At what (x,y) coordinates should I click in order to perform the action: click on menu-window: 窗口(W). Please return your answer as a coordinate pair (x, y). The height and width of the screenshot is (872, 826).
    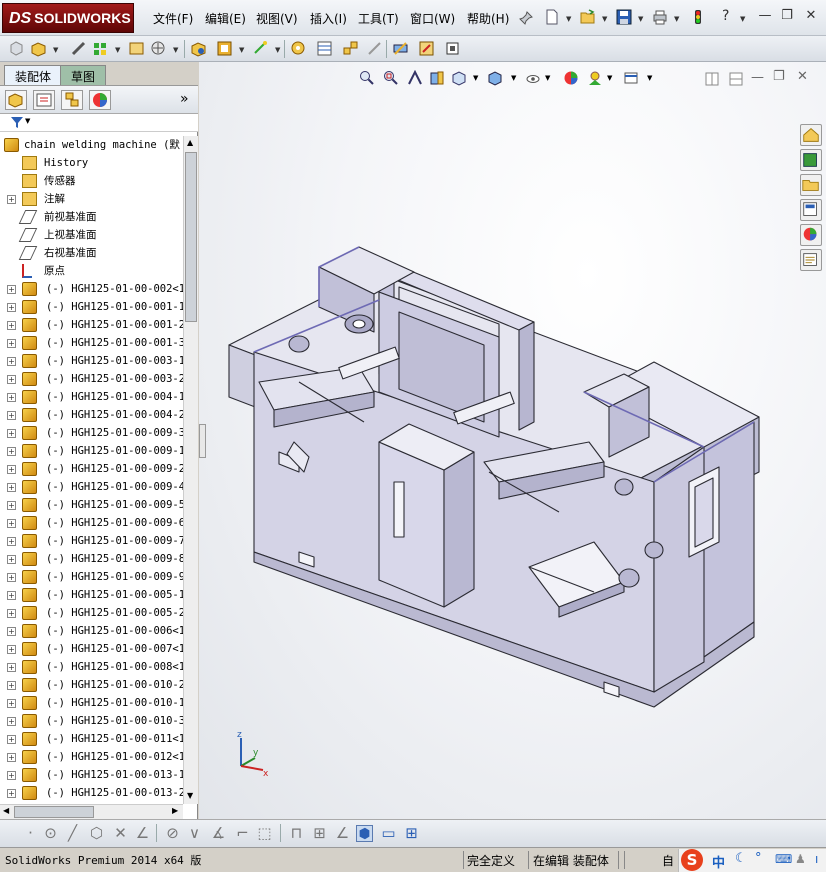
    Looking at the image, I should click on (432, 18).